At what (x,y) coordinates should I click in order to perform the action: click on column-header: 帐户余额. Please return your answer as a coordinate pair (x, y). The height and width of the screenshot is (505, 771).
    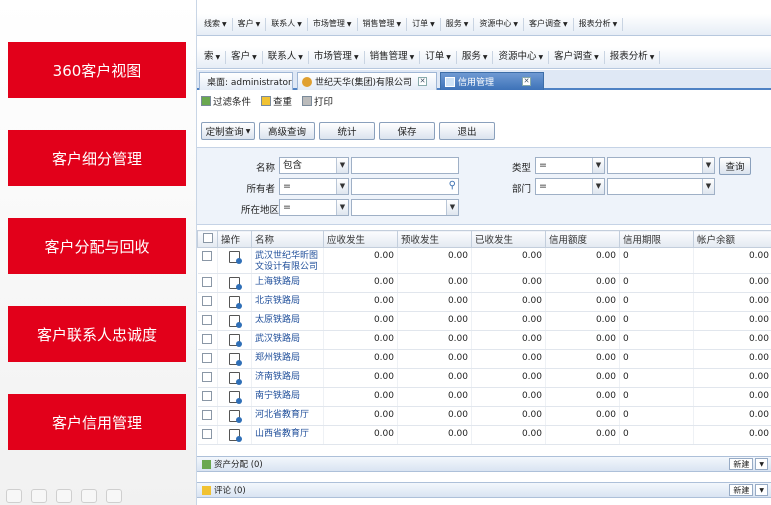
    Looking at the image, I should click on (732, 239).